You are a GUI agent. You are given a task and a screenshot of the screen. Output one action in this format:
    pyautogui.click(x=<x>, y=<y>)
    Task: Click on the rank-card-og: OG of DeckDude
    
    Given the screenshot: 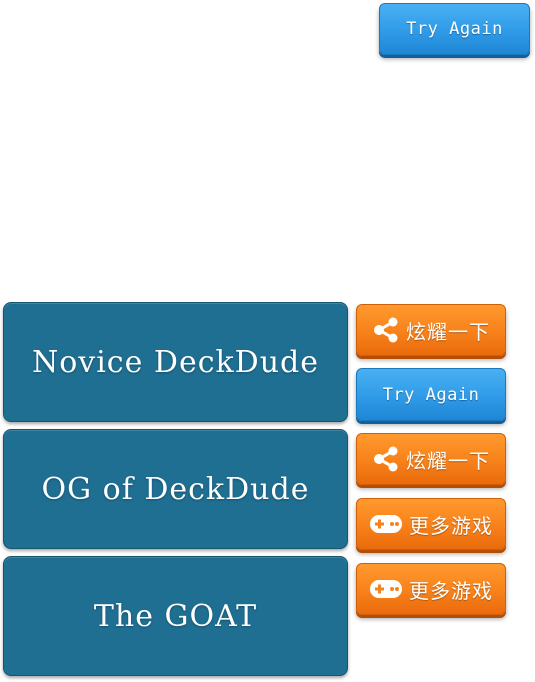 What is the action you would take?
    pyautogui.click(x=175, y=489)
    